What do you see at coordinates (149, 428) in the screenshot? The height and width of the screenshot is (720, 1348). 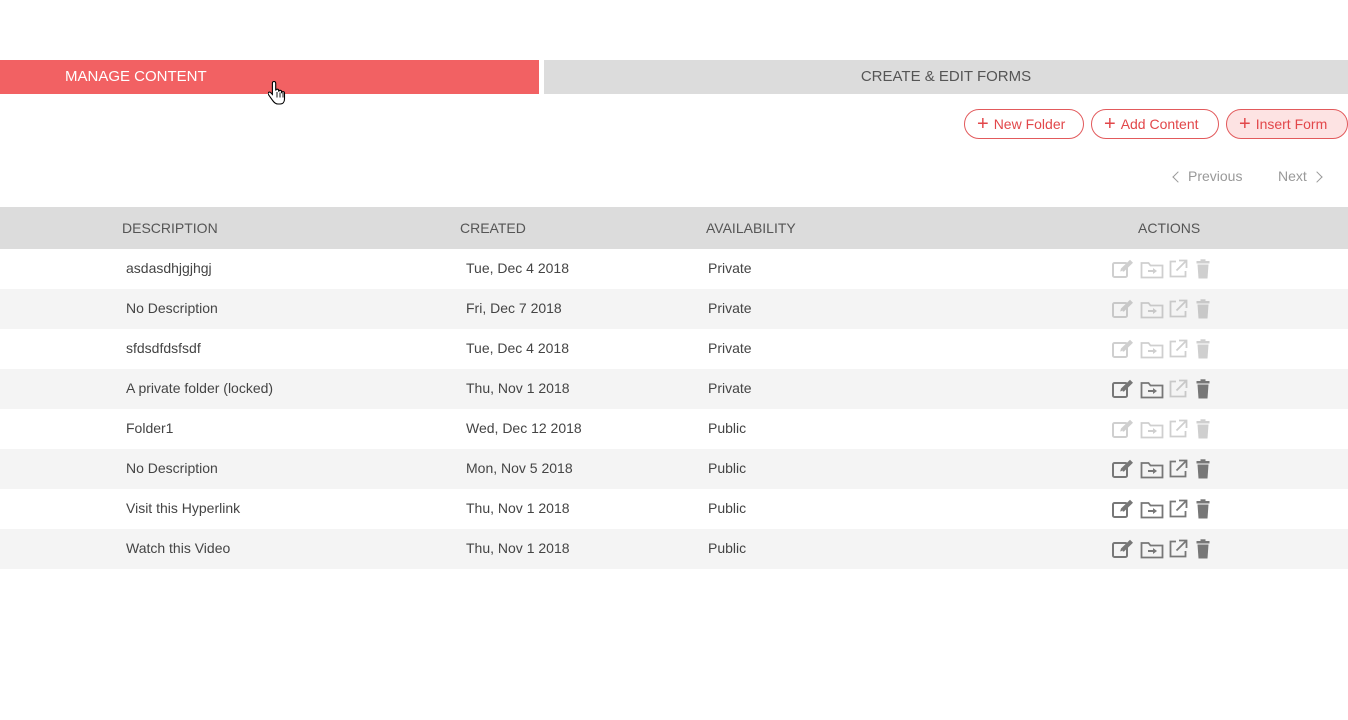 I see `row-description: Folder1` at bounding box center [149, 428].